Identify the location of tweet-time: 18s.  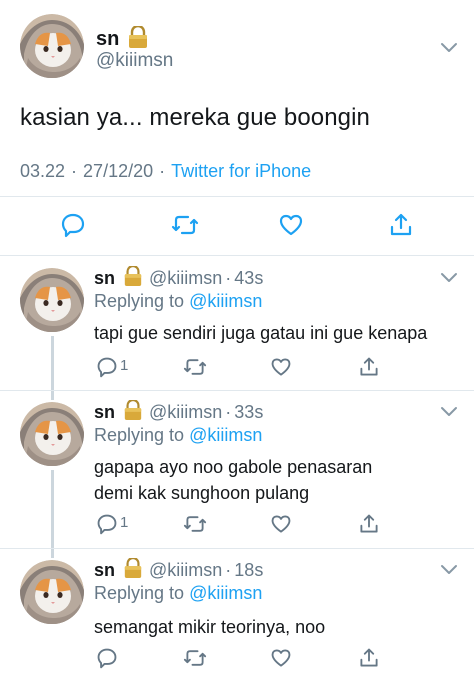
(249, 570).